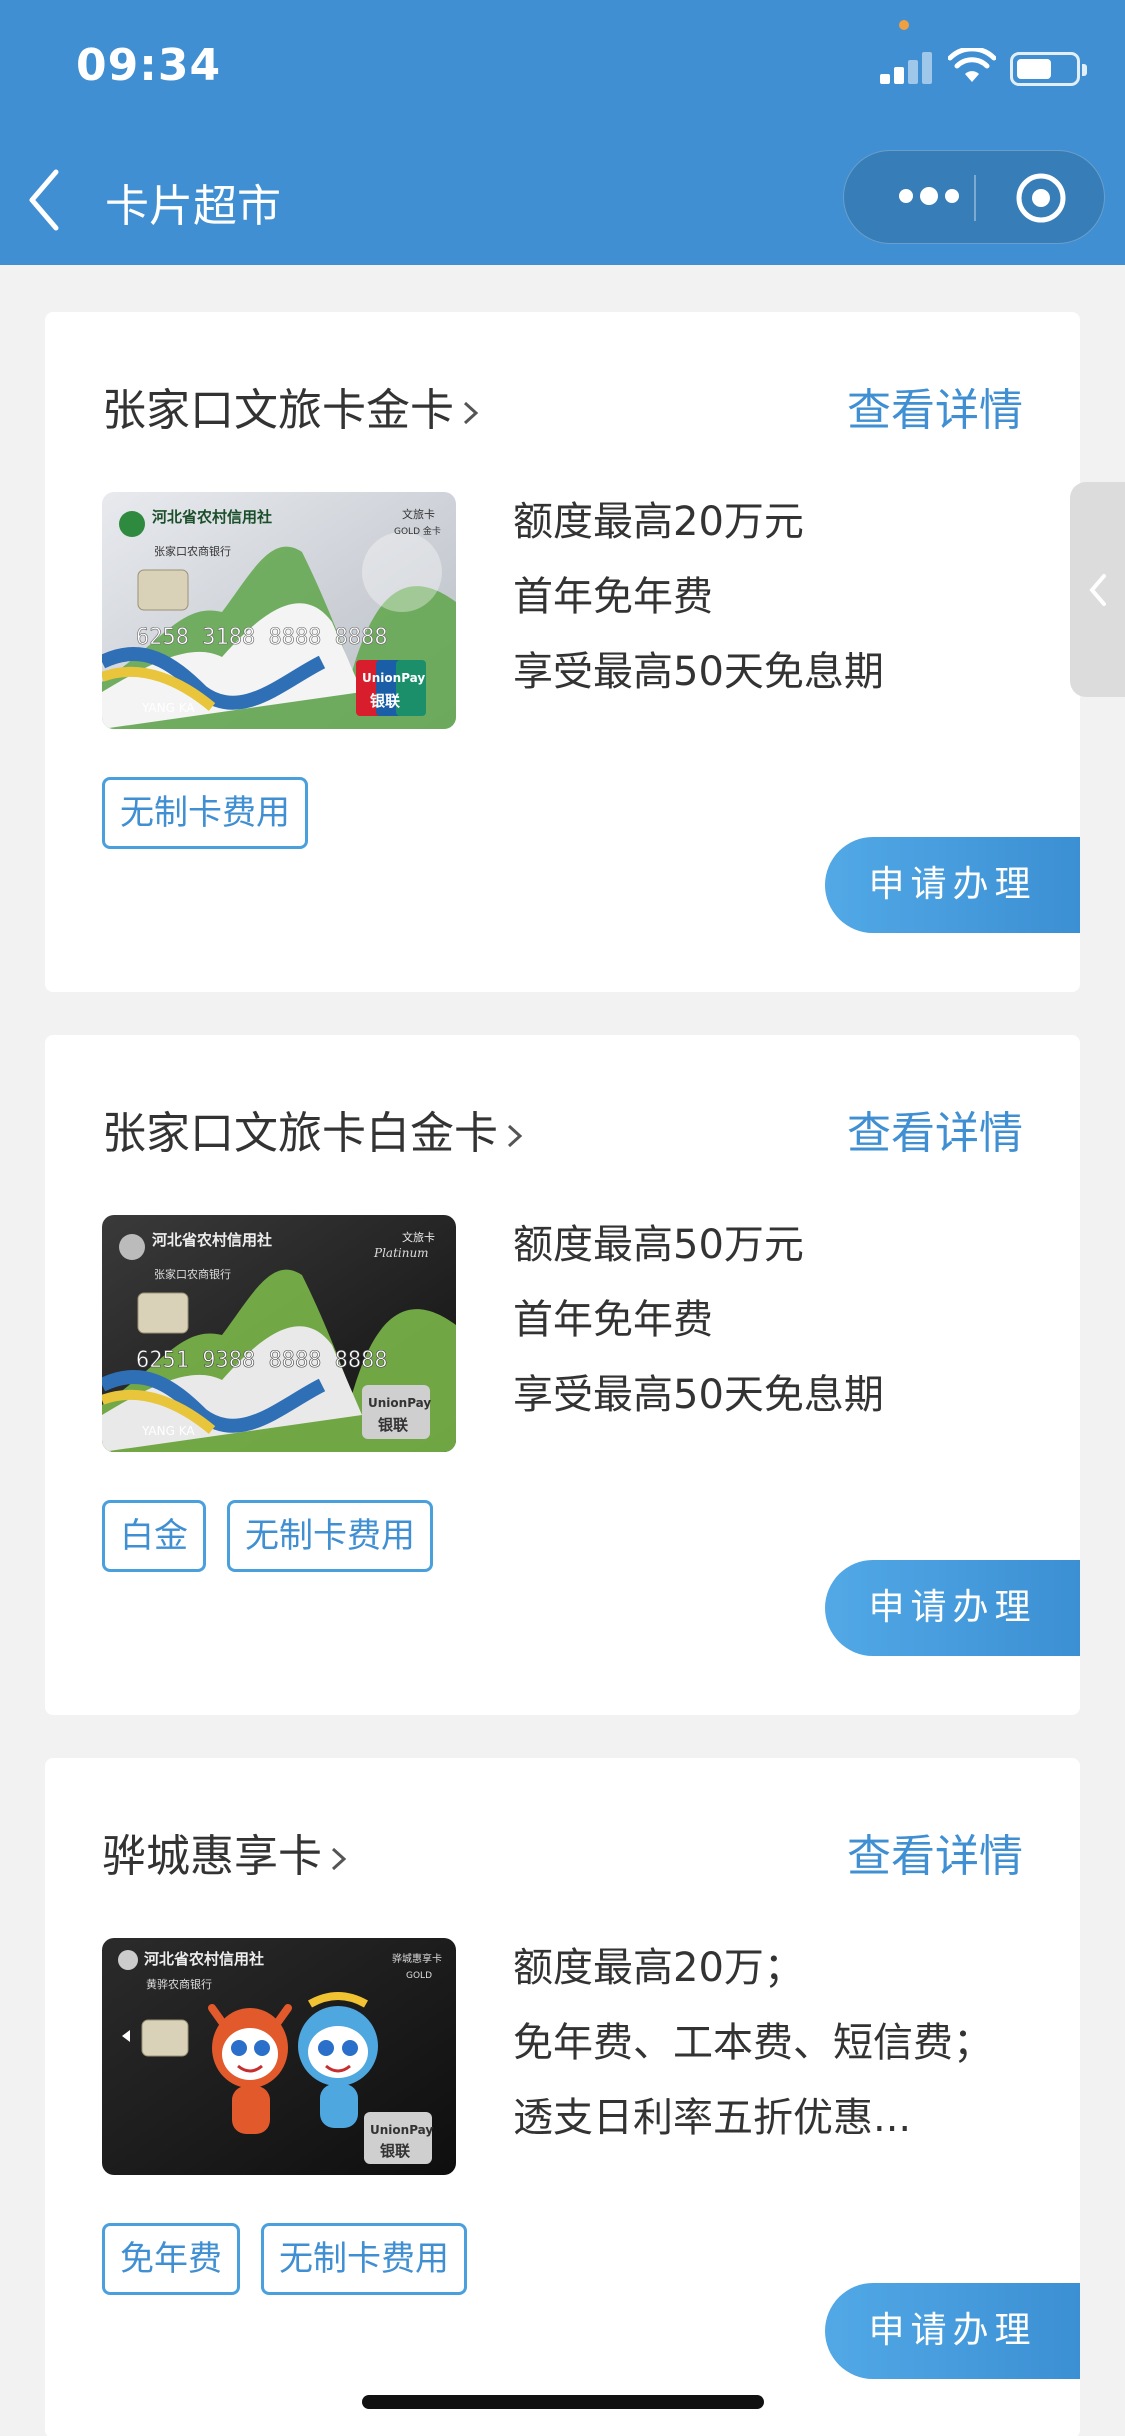 Image resolution: width=1125 pixels, height=2436 pixels. I want to click on tag-list: 无制卡费用, so click(205, 813).